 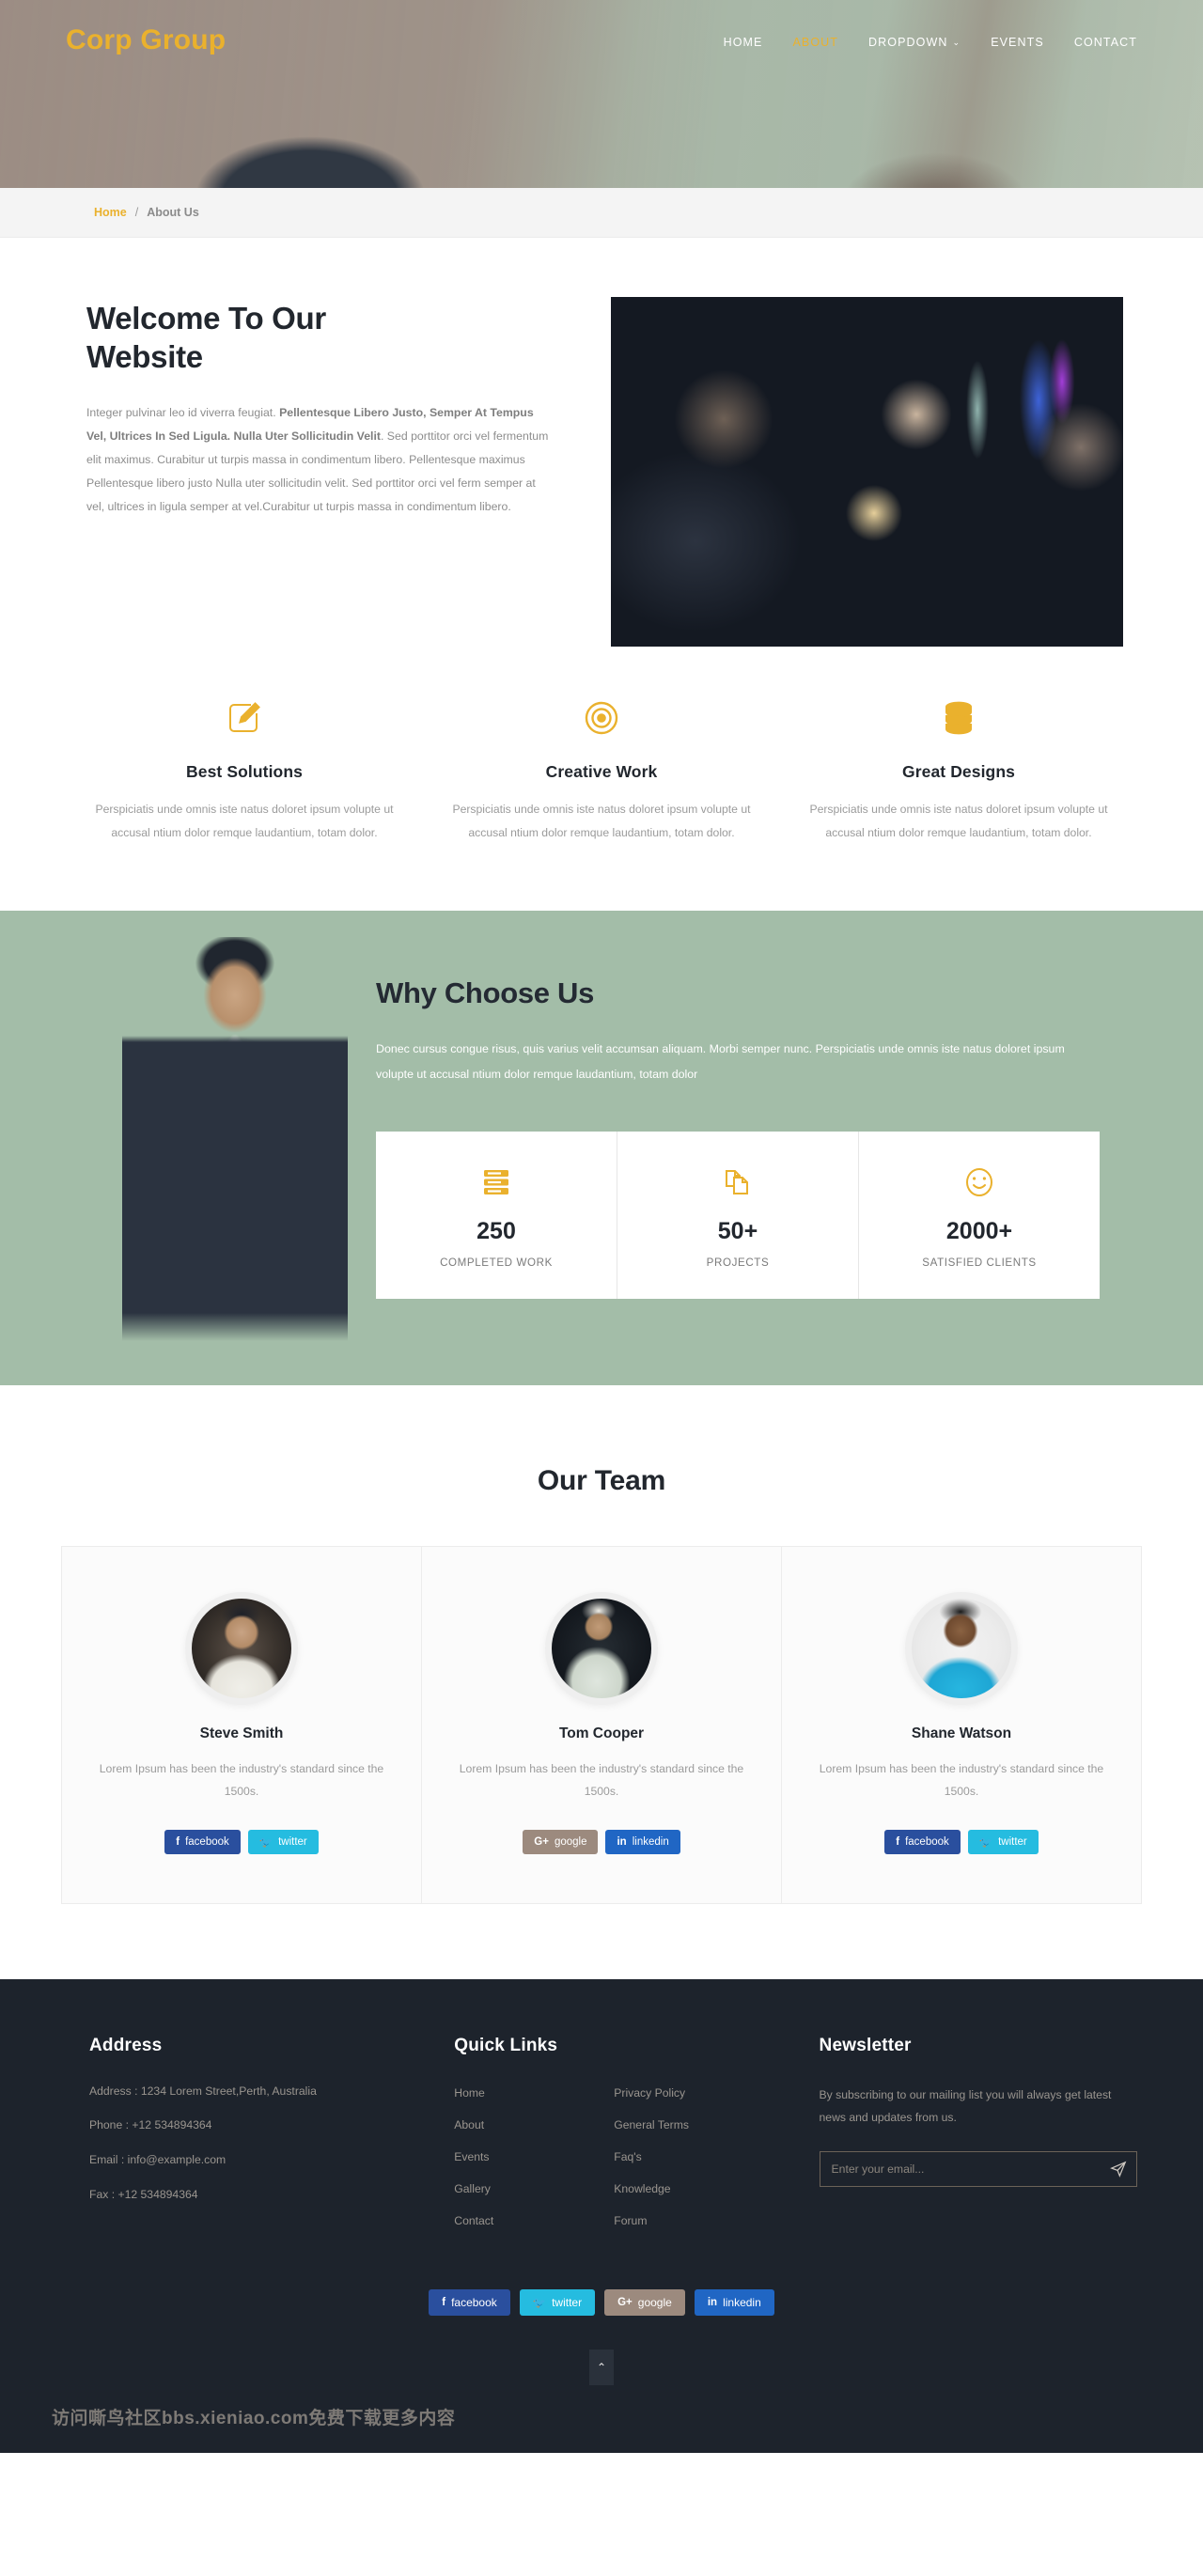 What do you see at coordinates (738, 1182) in the screenshot?
I see `copy-files-icon` at bounding box center [738, 1182].